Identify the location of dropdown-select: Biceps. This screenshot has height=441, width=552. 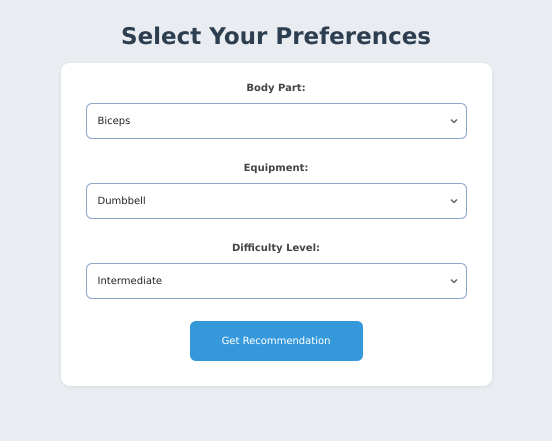
(276, 121).